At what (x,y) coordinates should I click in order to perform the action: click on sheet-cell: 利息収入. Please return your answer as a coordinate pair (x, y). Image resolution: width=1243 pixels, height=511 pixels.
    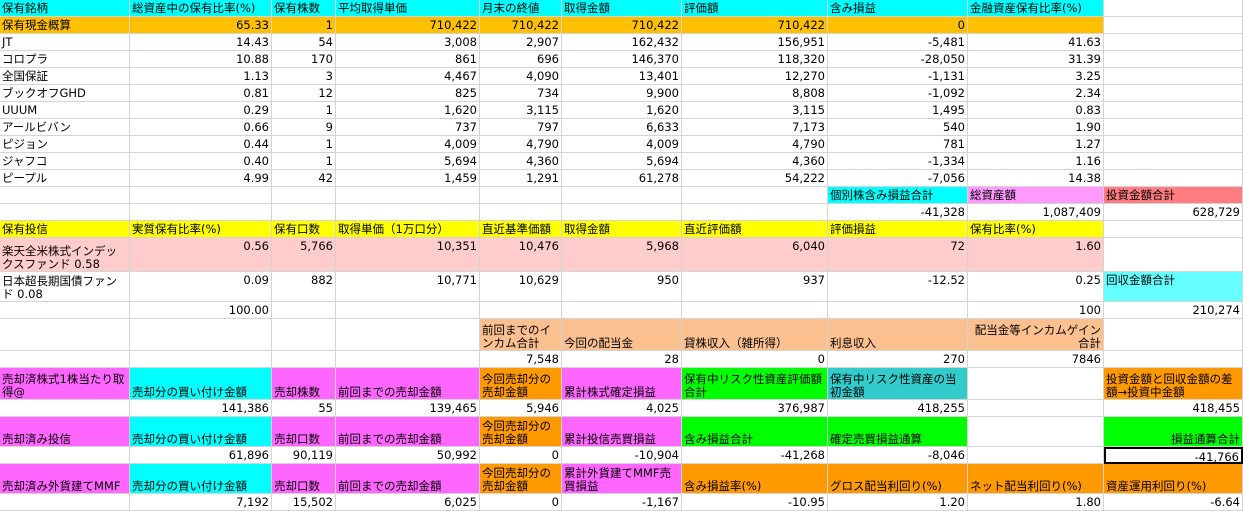
    Looking at the image, I should click on (898, 335).